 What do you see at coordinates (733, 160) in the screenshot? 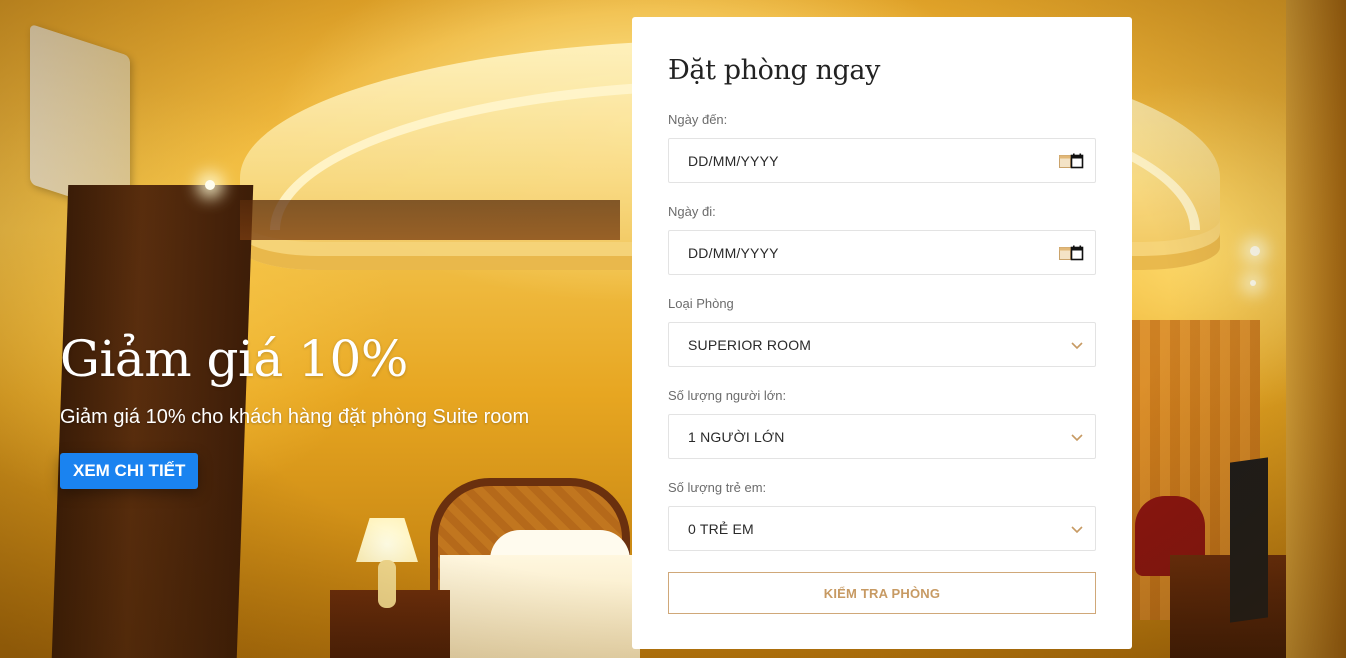
I see `arrival-date-value: DD/MM/YYYY` at bounding box center [733, 160].